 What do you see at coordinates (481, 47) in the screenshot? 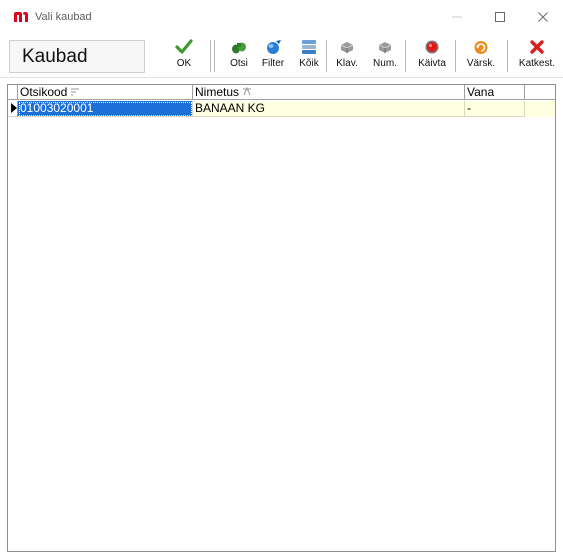
I see `refresh-icon` at bounding box center [481, 47].